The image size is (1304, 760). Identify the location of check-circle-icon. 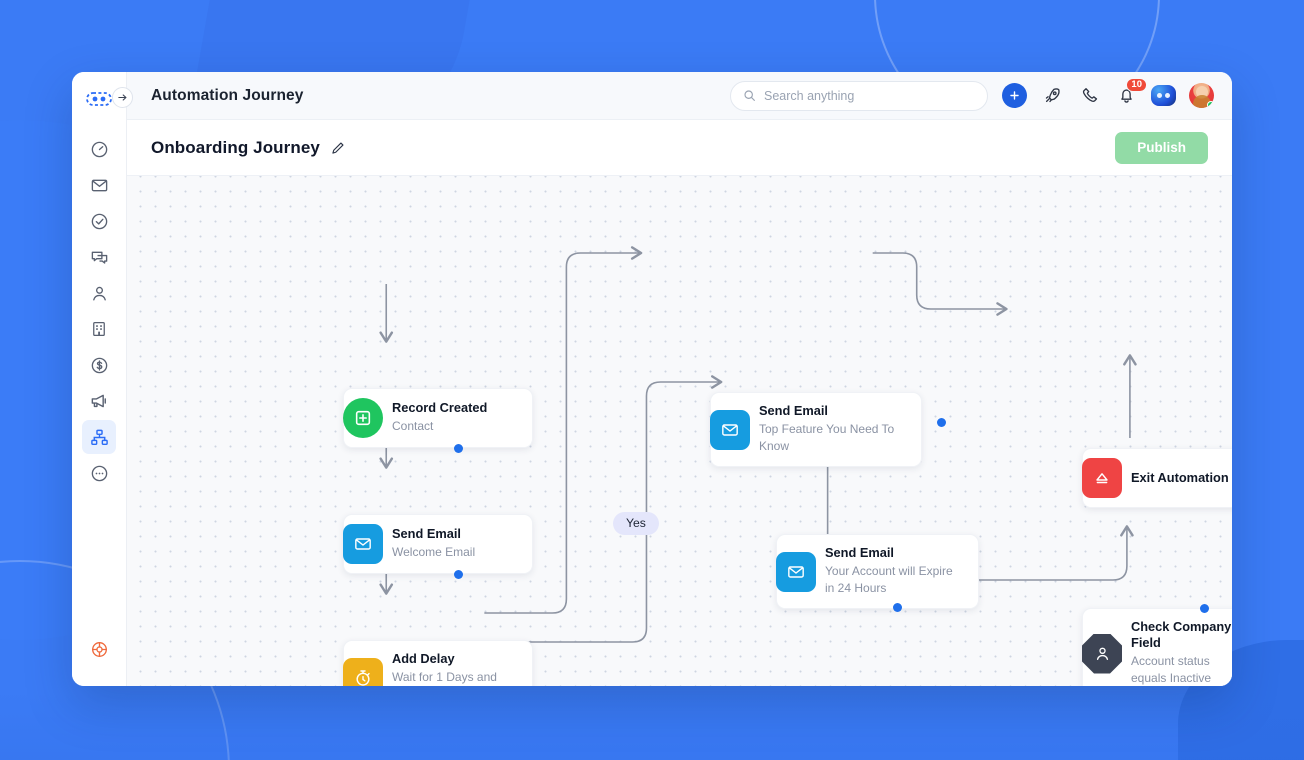
(99, 221).